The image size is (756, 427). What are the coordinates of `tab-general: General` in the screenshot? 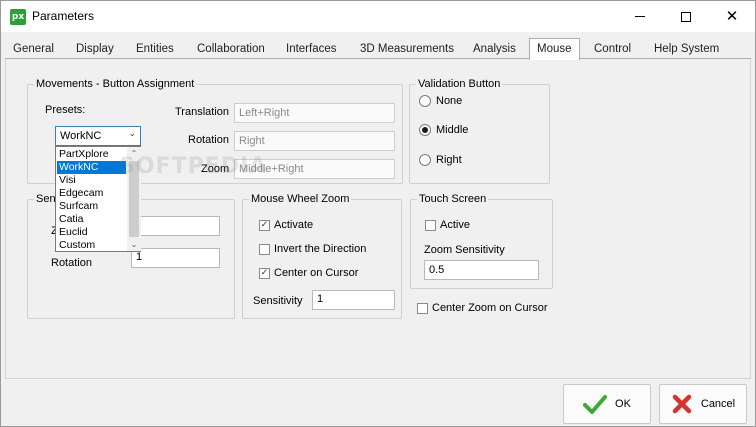 It's located at (33, 49).